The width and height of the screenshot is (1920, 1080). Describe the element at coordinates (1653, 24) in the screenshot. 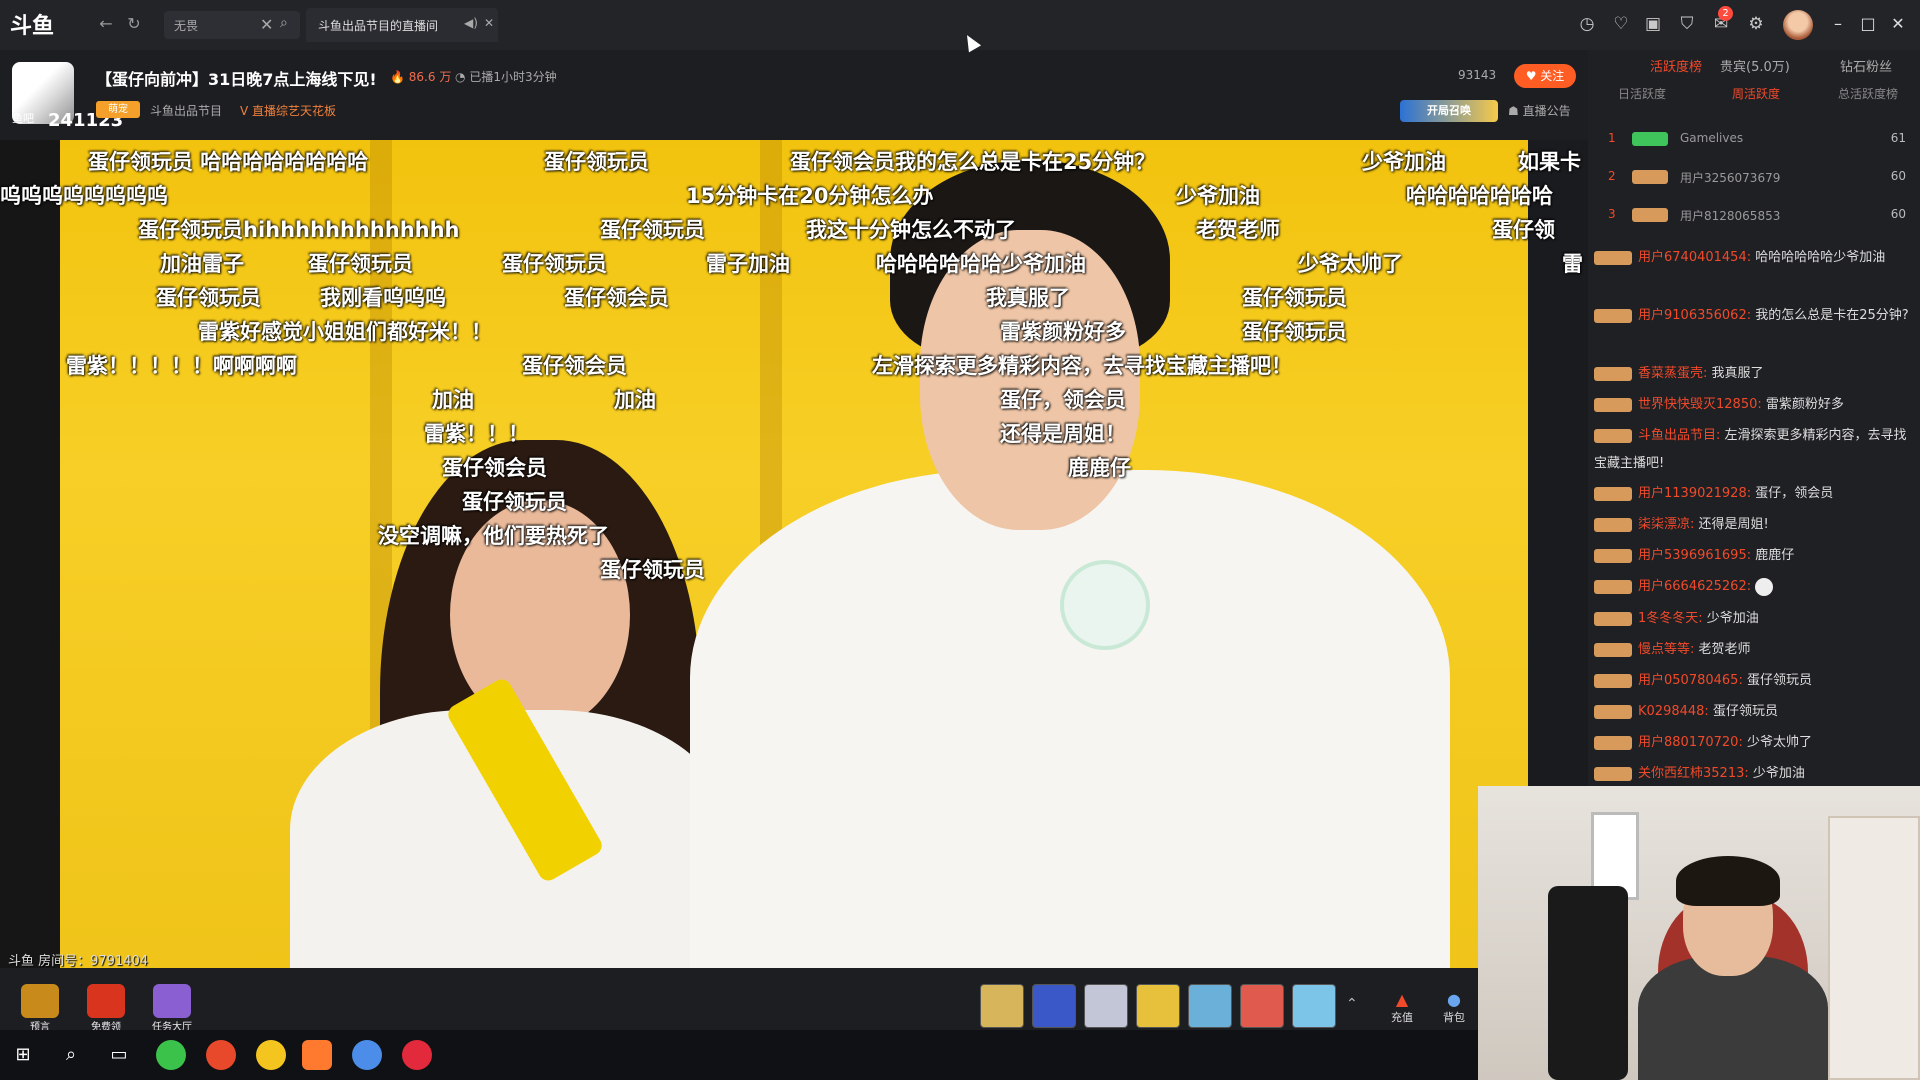

I see `calendar-icon: ▣` at that location.